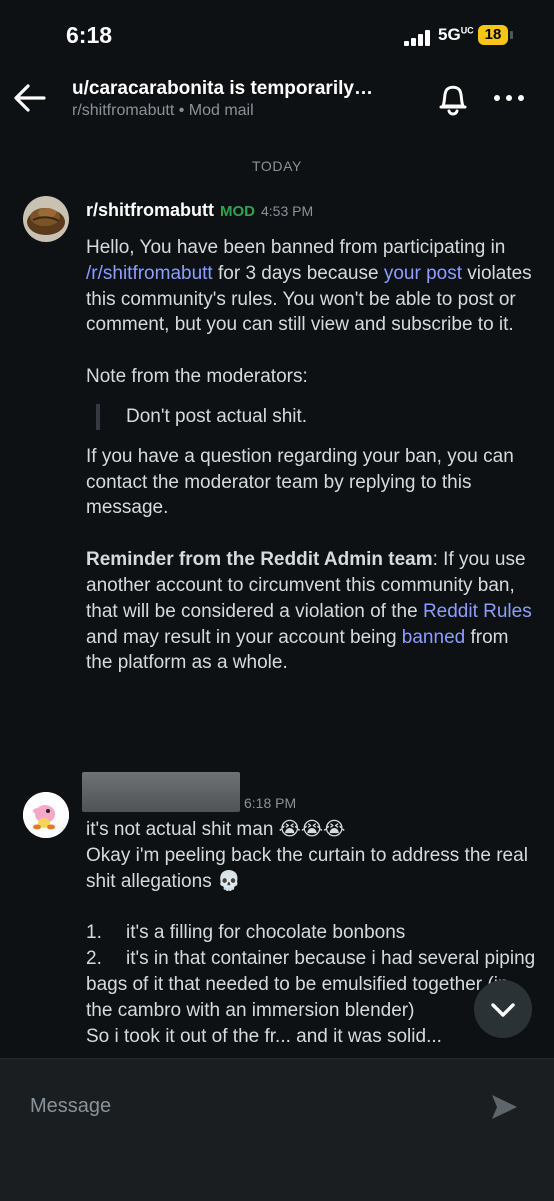 The image size is (554, 1201). I want to click on reddit-rules-link: Reddit Rules, so click(477, 611).